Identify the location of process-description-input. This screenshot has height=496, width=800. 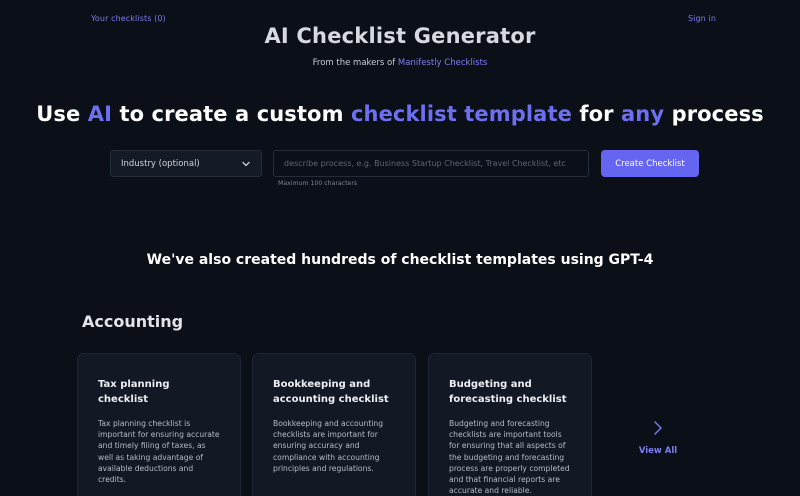
(431, 163).